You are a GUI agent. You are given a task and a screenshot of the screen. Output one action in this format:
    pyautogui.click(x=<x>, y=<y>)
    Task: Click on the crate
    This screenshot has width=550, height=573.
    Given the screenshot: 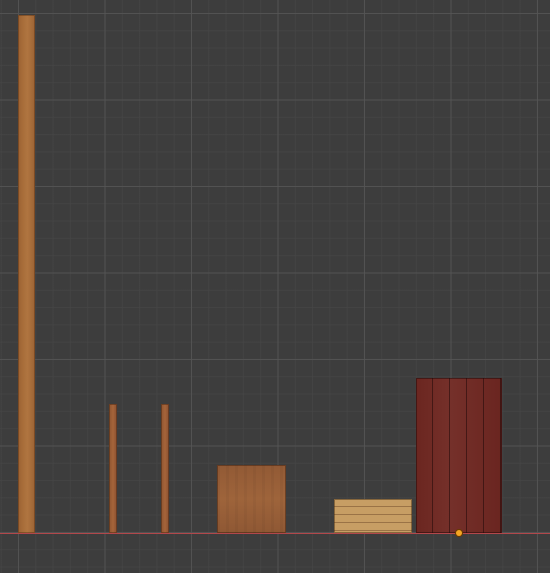 What is the action you would take?
    pyautogui.click(x=251, y=499)
    